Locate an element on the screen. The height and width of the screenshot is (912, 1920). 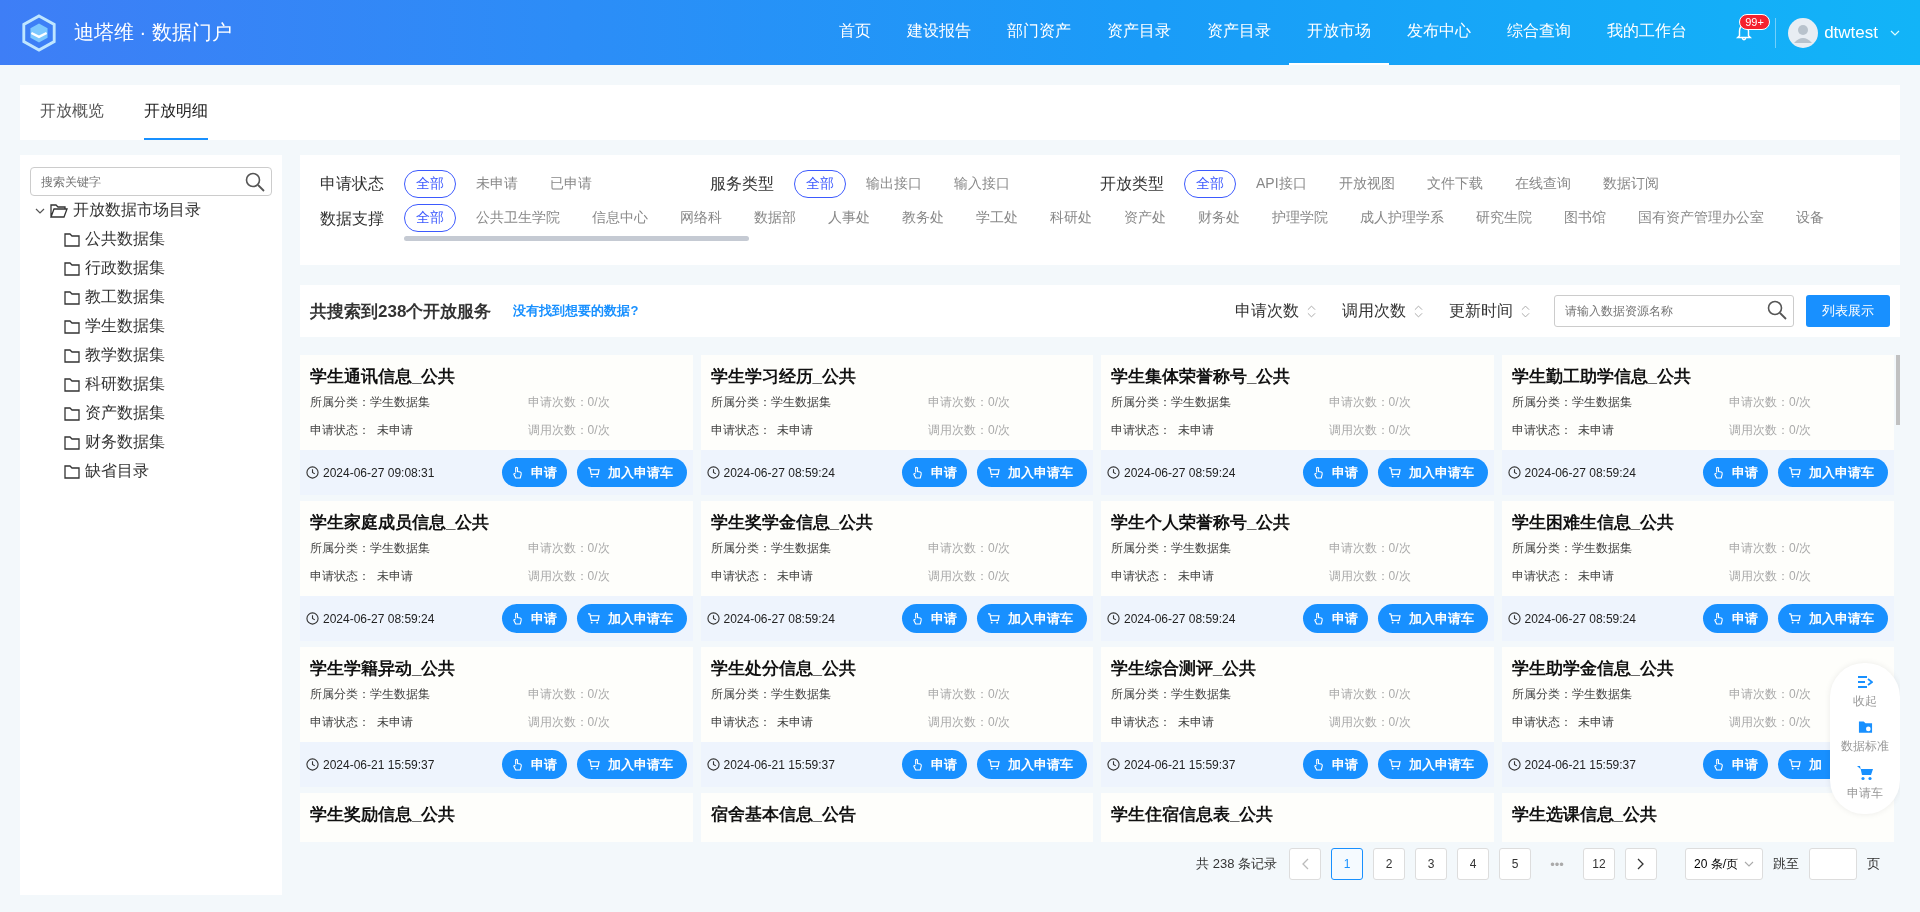
card-title: 学生困难生信息_公共 is located at coordinates (1592, 523).